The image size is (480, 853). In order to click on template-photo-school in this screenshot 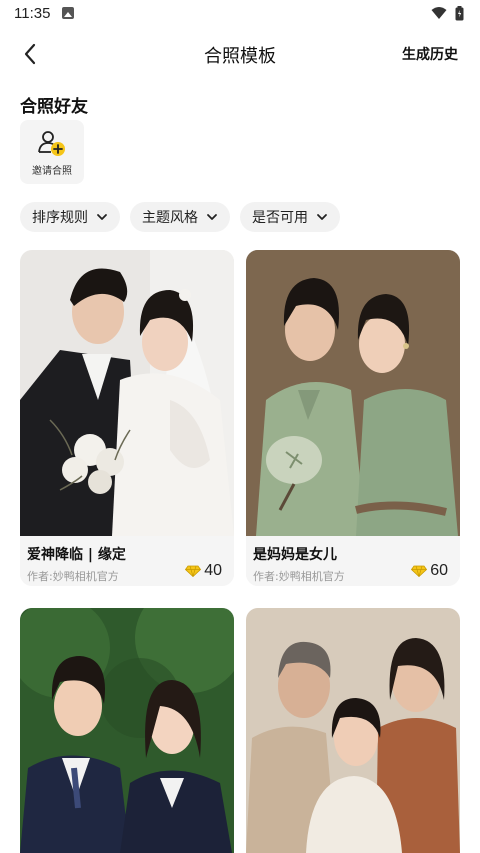, I will do `click(127, 730)`.